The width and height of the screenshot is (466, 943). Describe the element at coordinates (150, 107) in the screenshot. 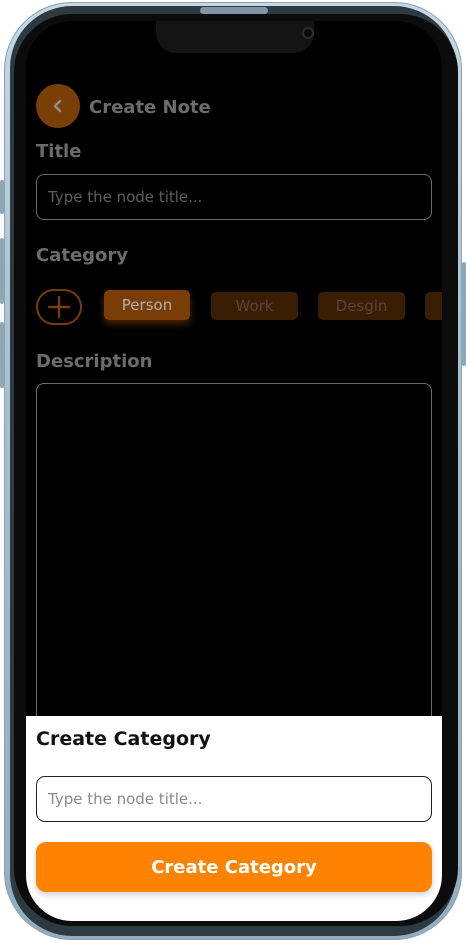

I see `page-title: Create Note` at that location.